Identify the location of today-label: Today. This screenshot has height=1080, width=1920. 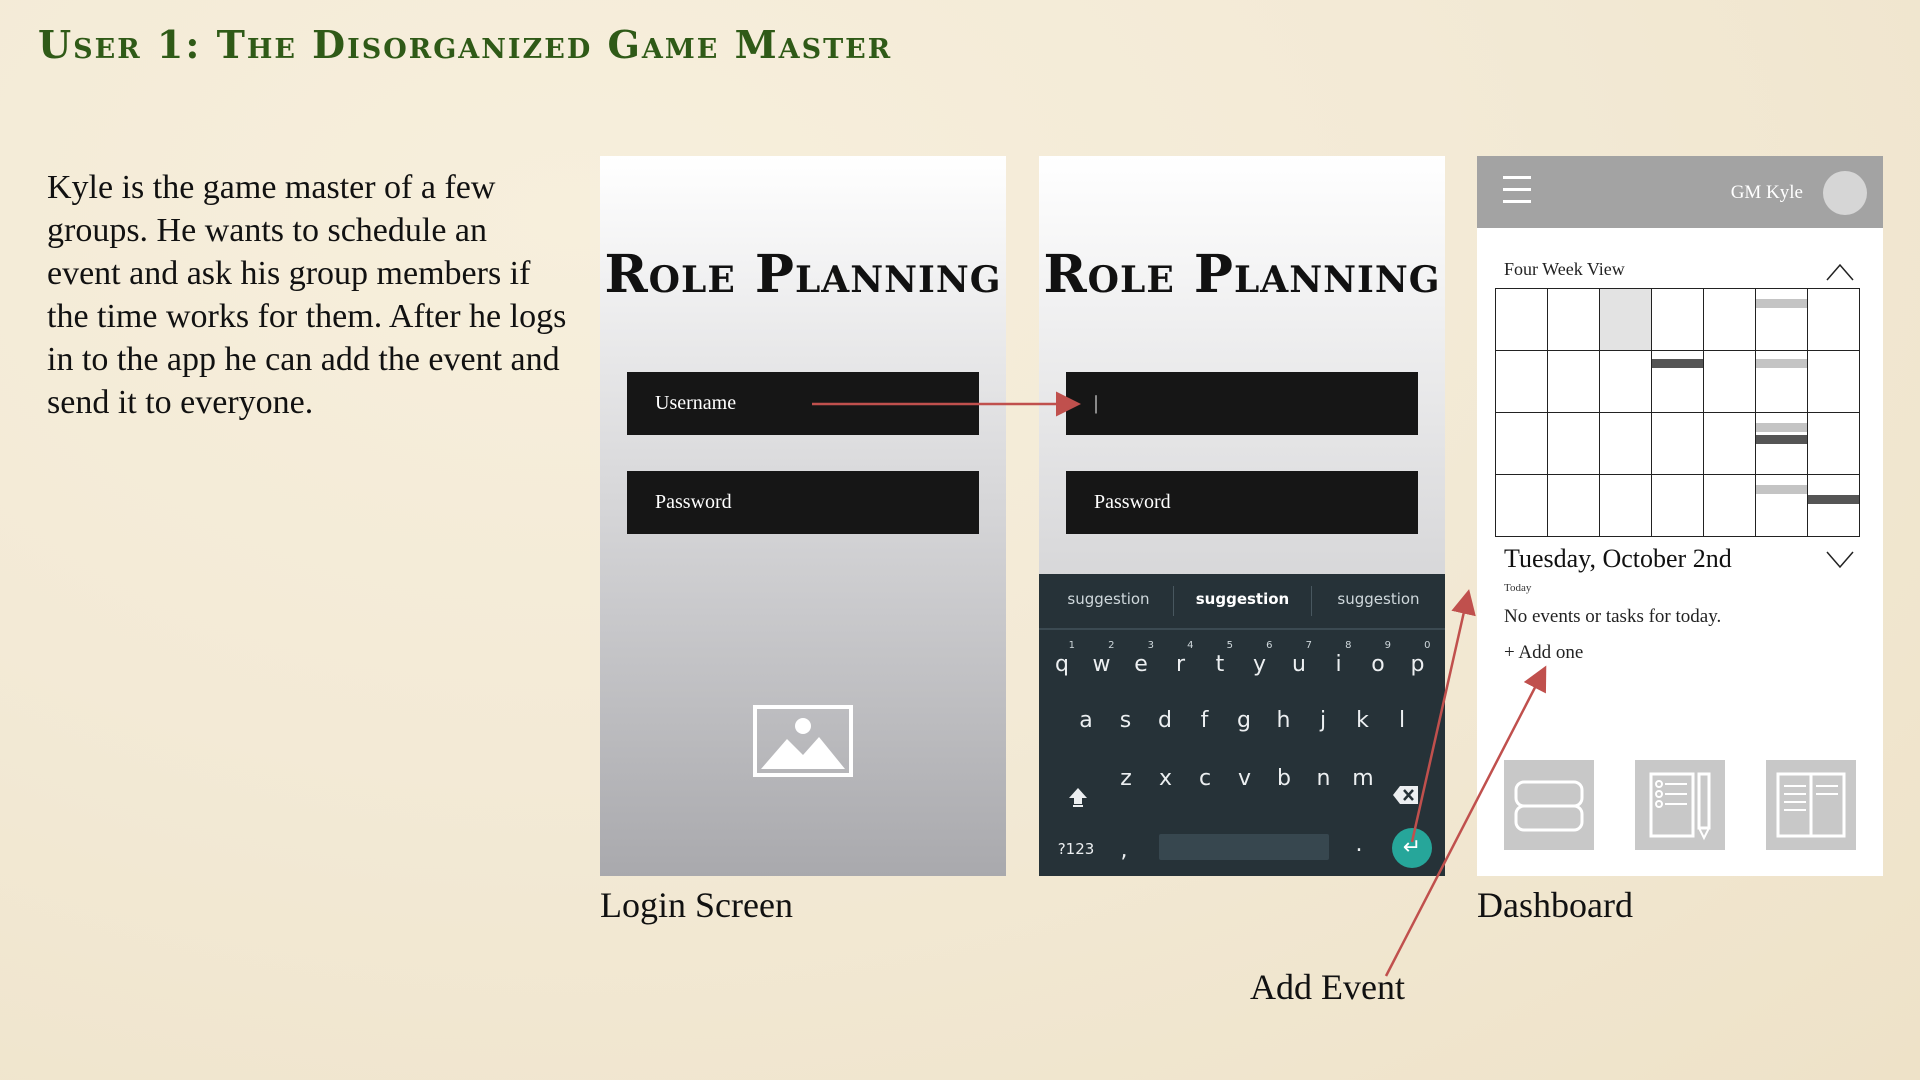
(1518, 588).